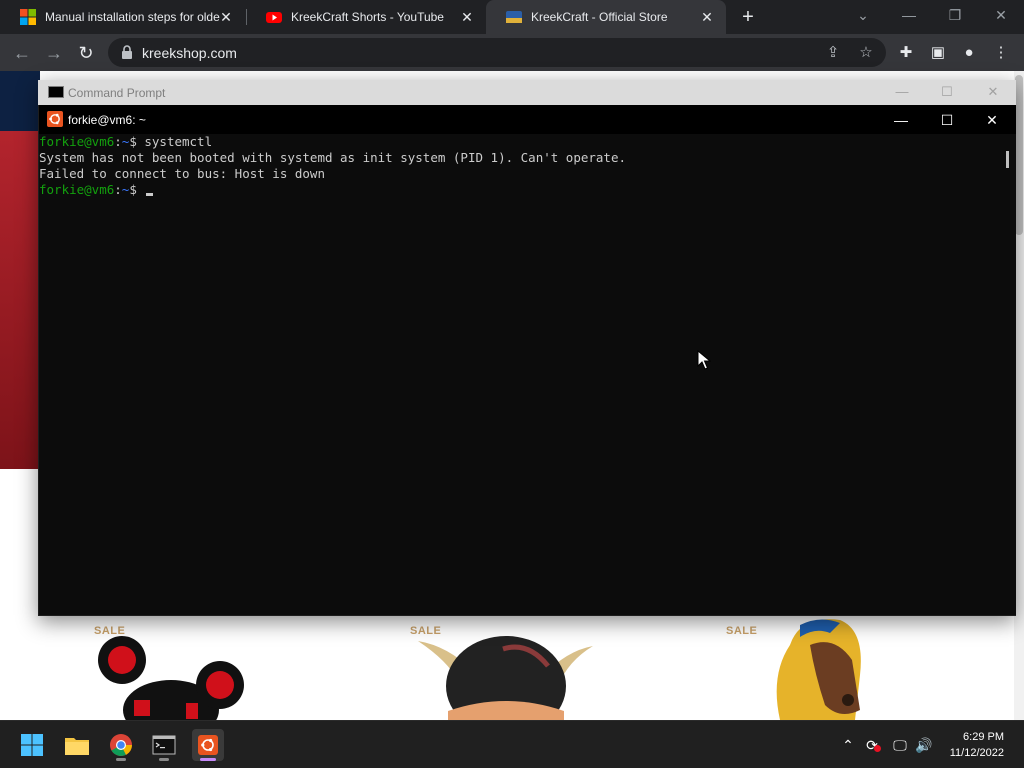 The height and width of the screenshot is (768, 1024). Describe the element at coordinates (20, 101) in the screenshot. I see `store-header` at that location.